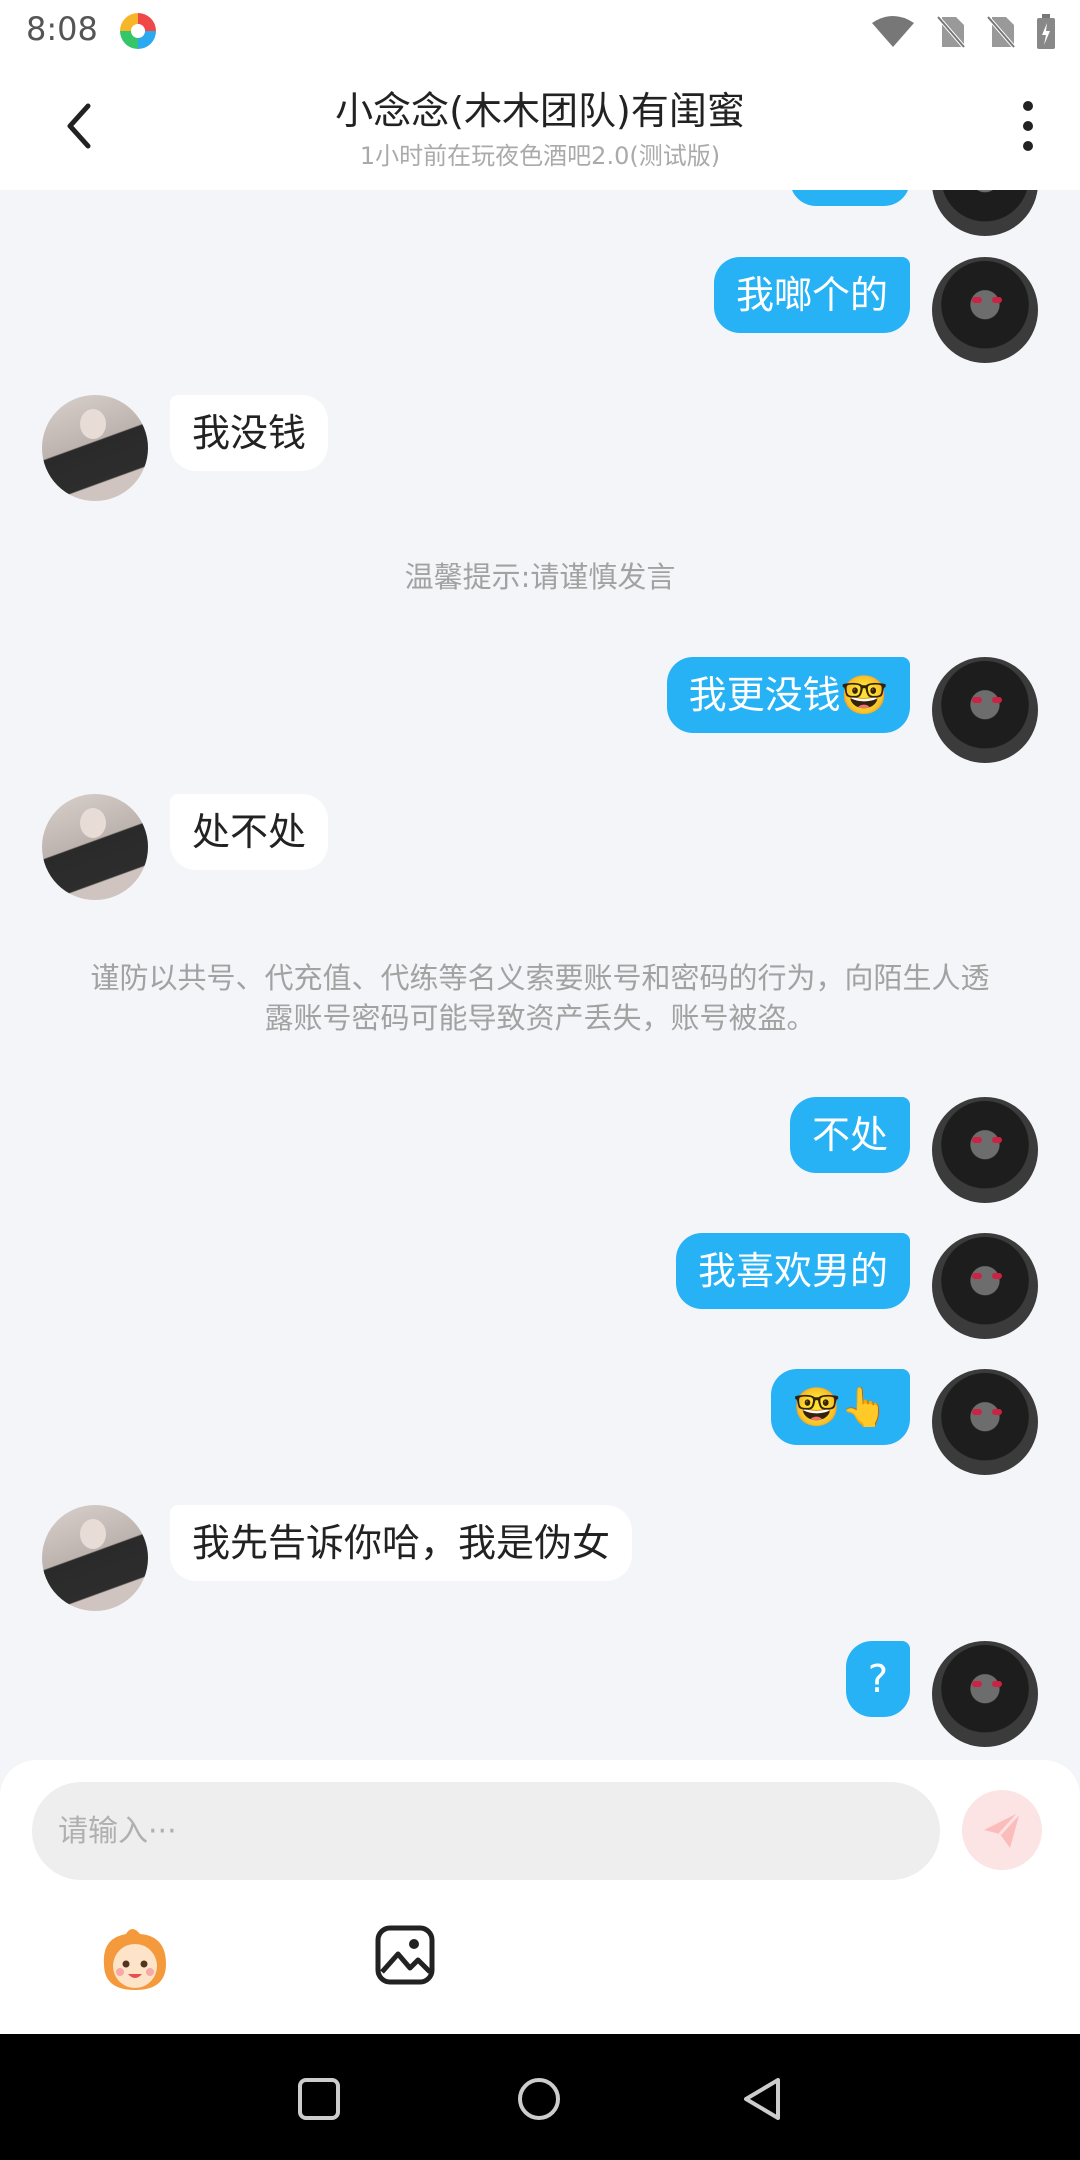 The width and height of the screenshot is (1080, 2160). I want to click on message-bubble: 我啷个的, so click(811, 295).